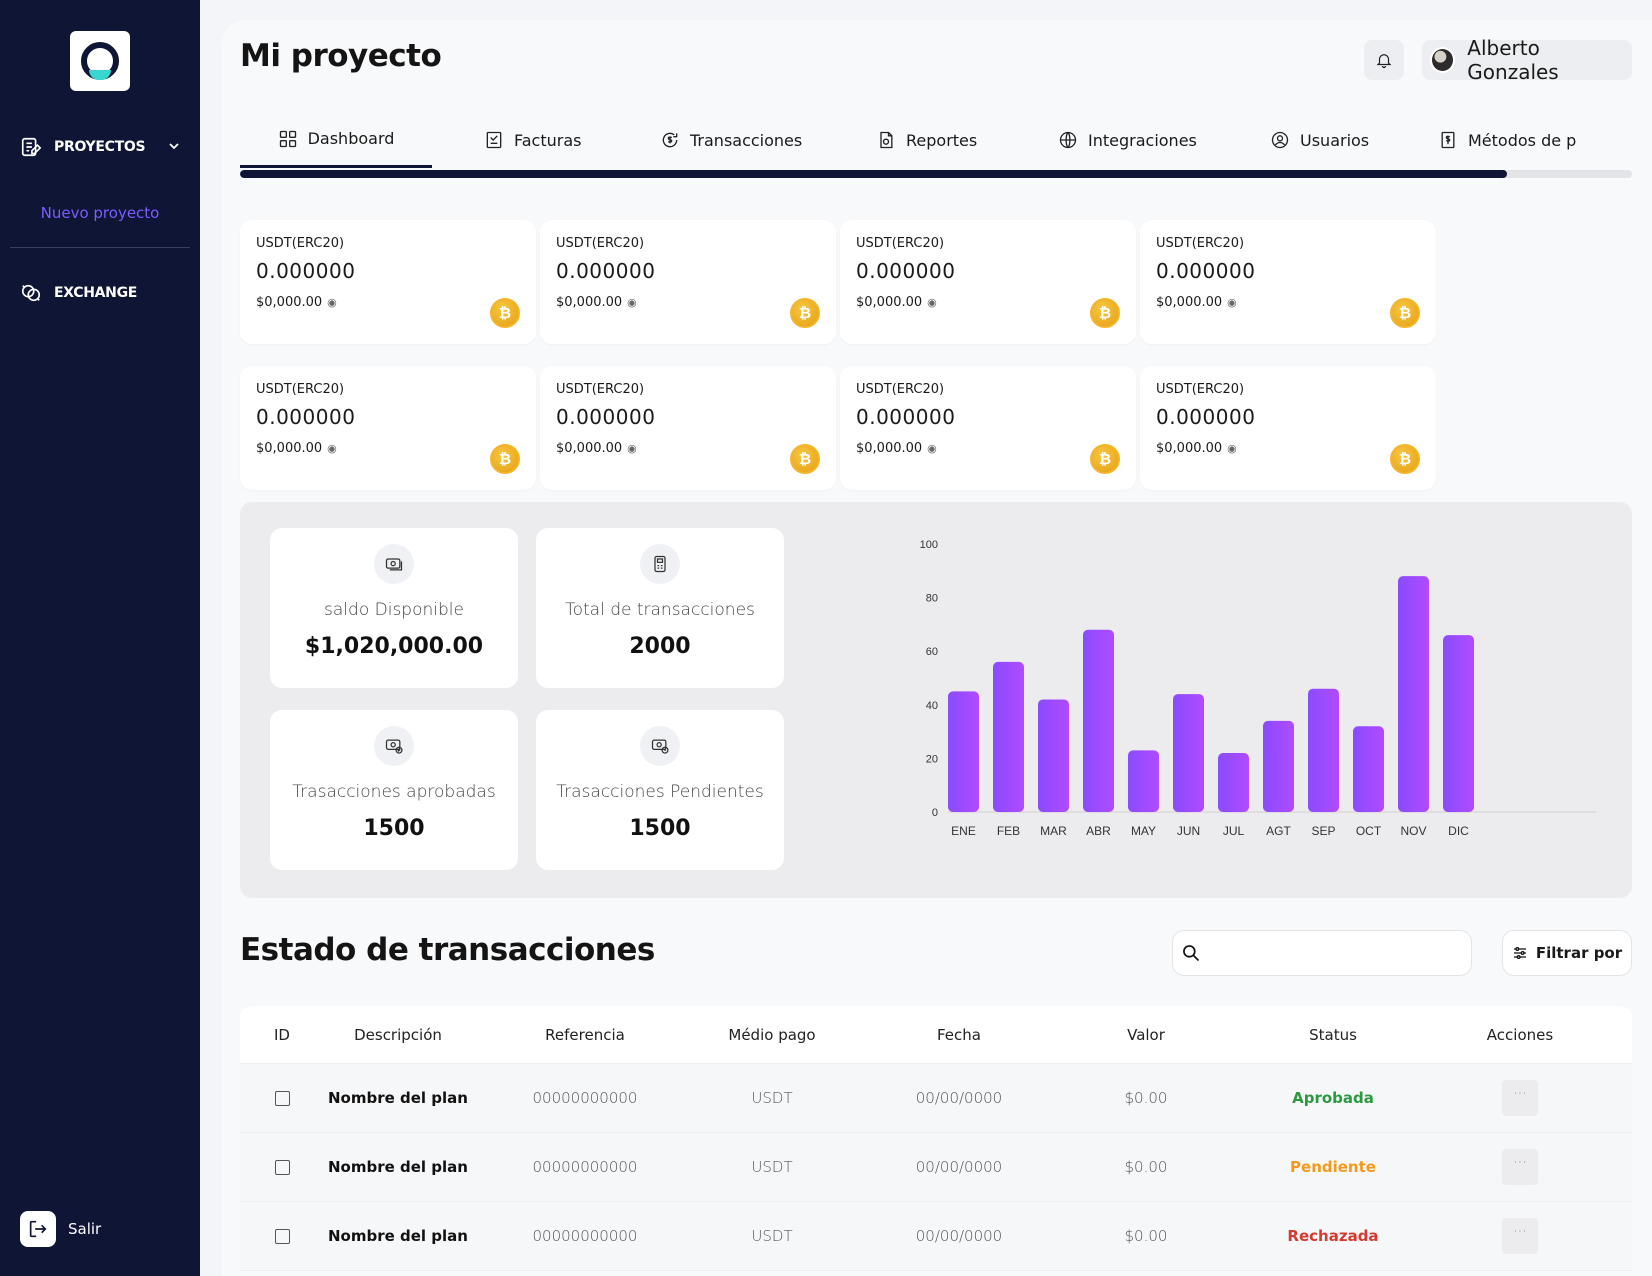  Describe the element at coordinates (1329, 953) in the screenshot. I see `search-input` at that location.